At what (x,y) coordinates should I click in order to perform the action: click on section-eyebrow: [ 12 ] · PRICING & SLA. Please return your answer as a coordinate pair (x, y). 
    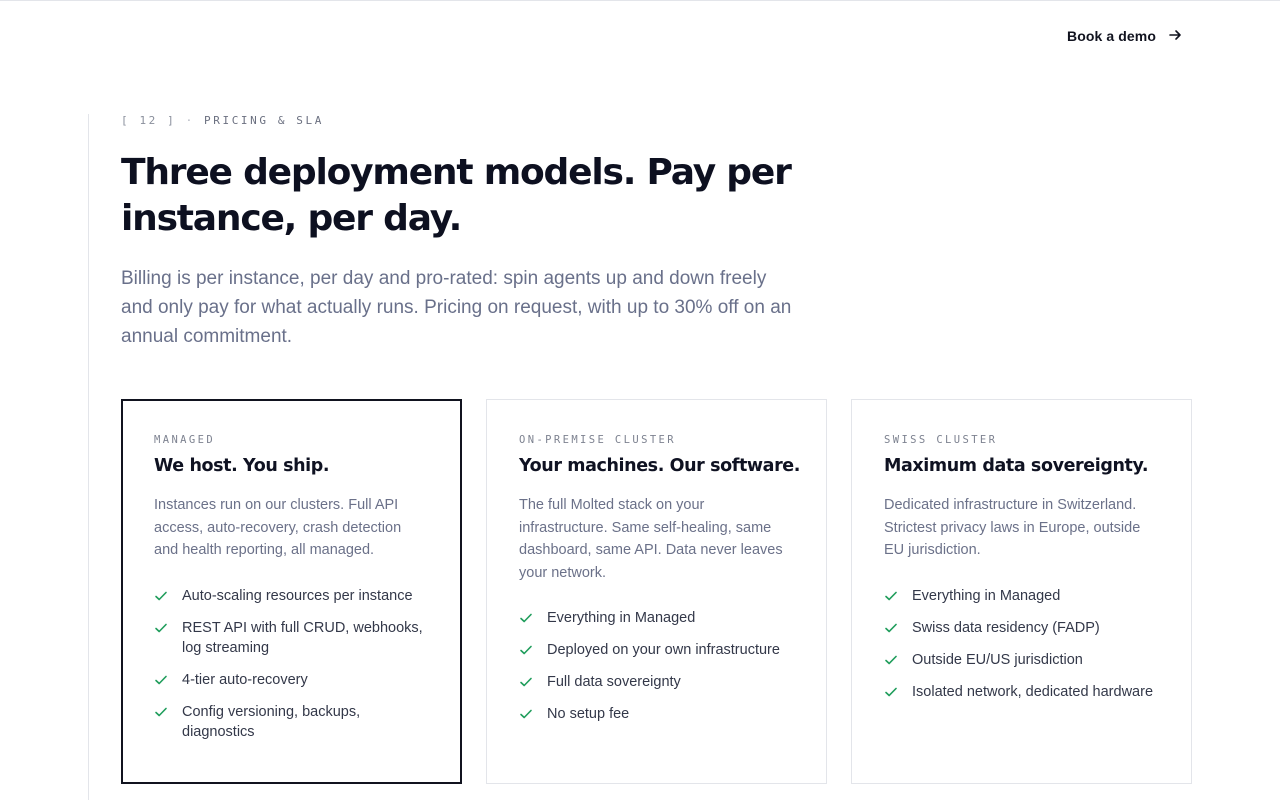
    Looking at the image, I should click on (222, 120).